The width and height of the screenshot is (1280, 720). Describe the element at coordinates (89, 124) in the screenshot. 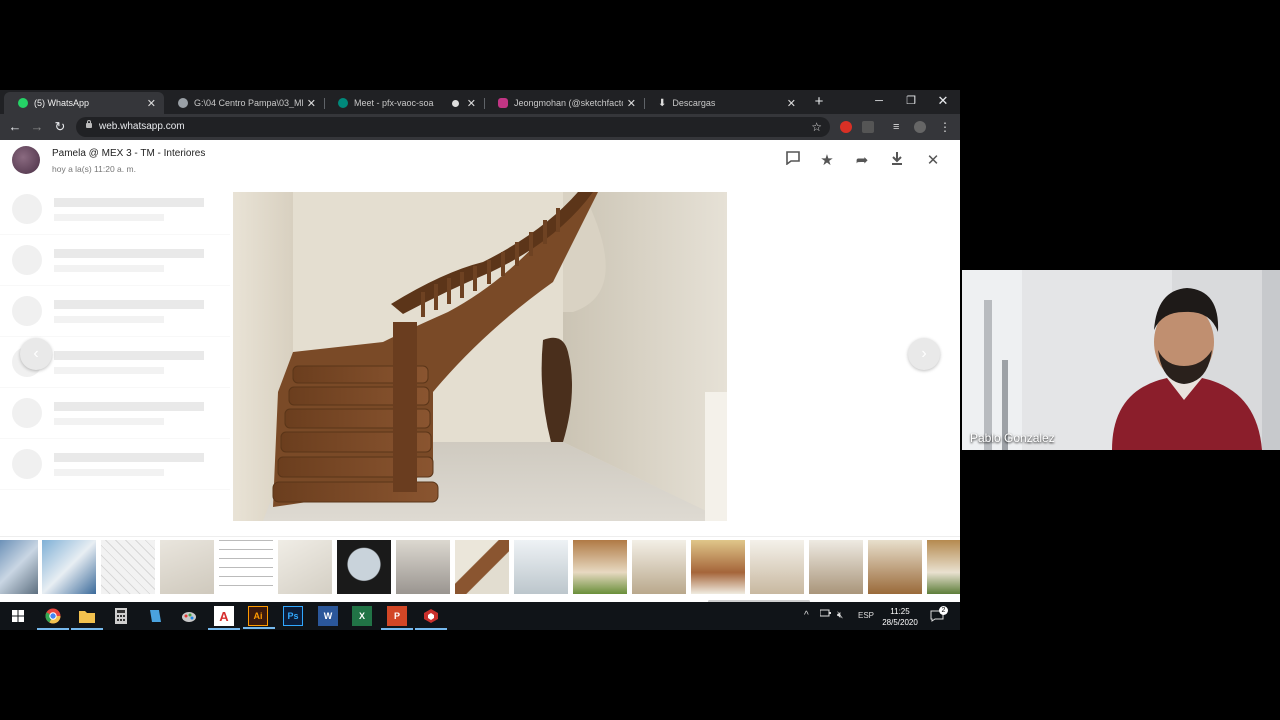

I see `lock-icon` at that location.